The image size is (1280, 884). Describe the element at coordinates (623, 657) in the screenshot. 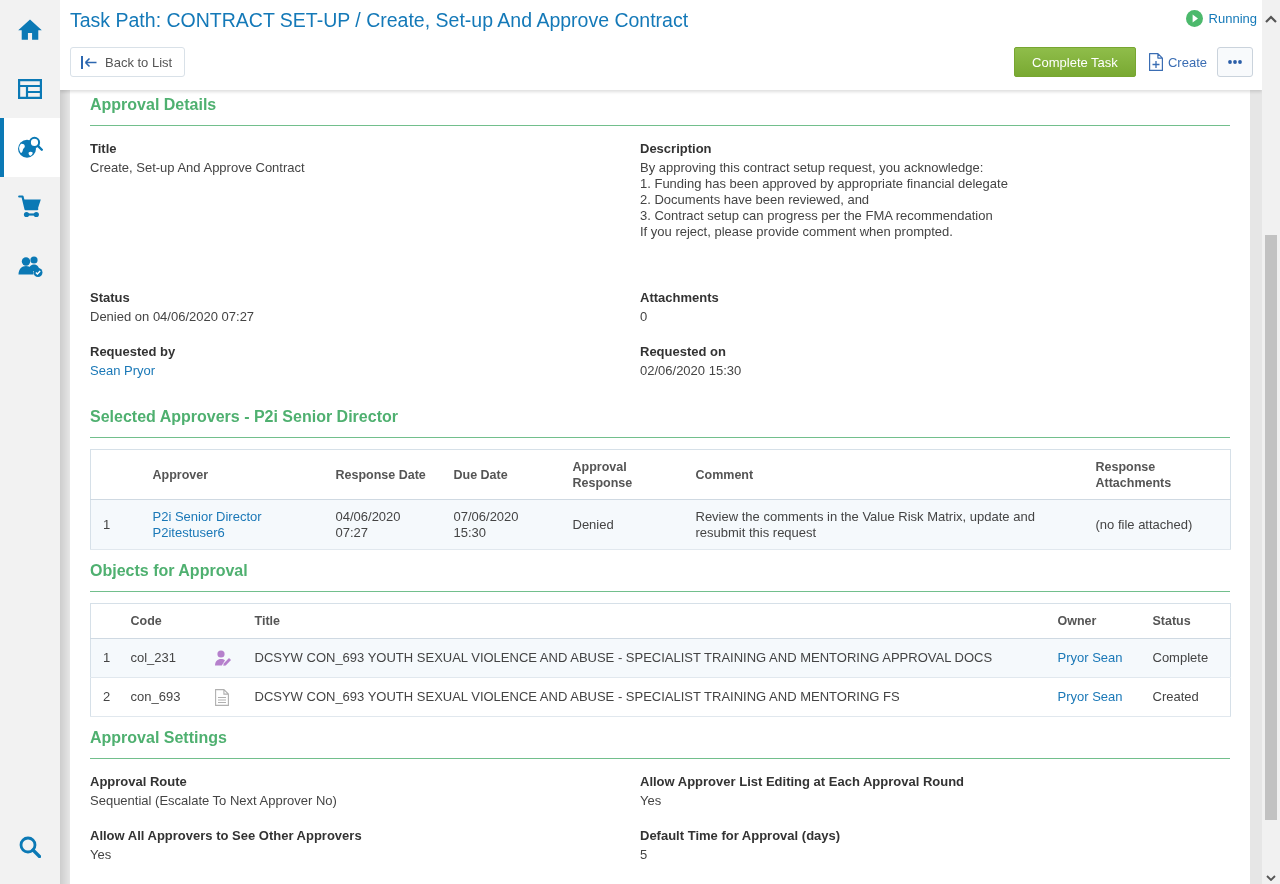

I see `table-cell: DCSYW CON_693 YOUTH SEXUAL VIOLENCE AND ABUSE - SPECIALIST TRAINING AND MENTORING APPROVAL DOCS` at that location.